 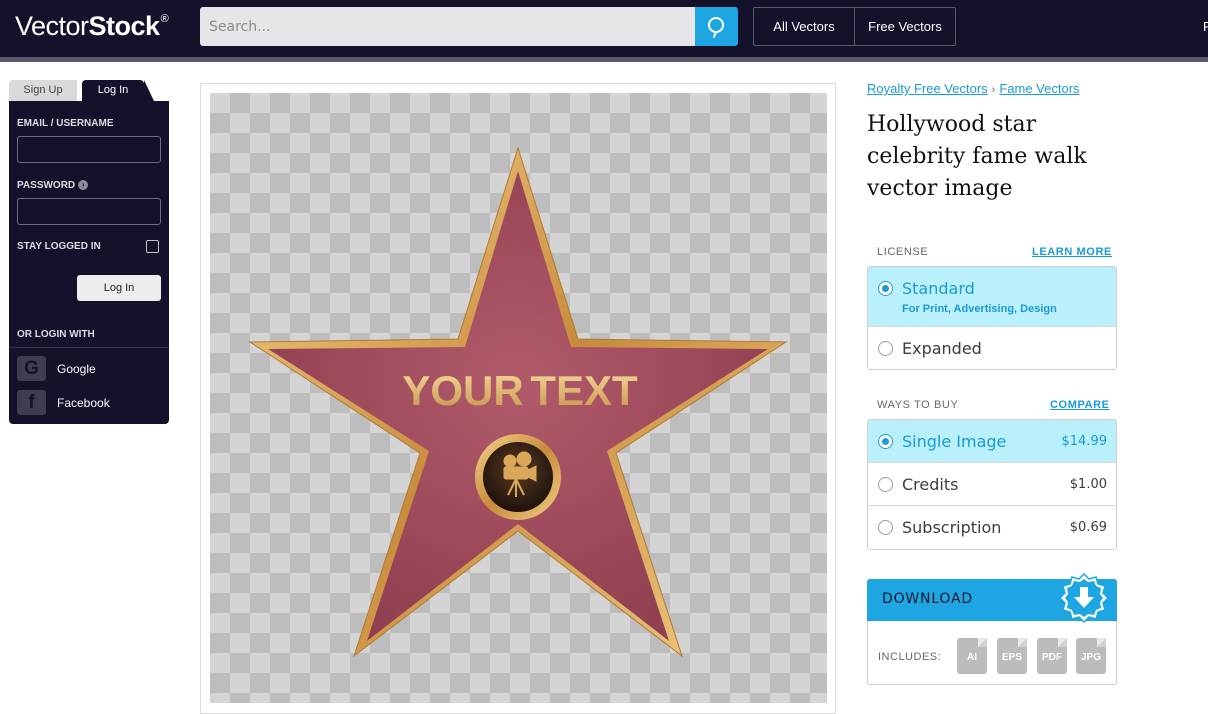 I want to click on radio-standard, so click(x=885, y=288).